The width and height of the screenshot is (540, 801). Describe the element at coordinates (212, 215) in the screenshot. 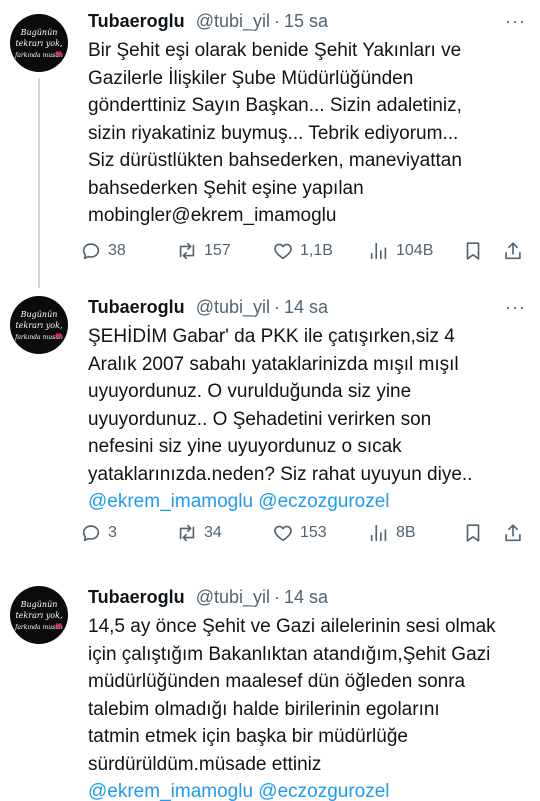

I see `tweet-text-line: mobingler@ekrem_imamoglu` at that location.